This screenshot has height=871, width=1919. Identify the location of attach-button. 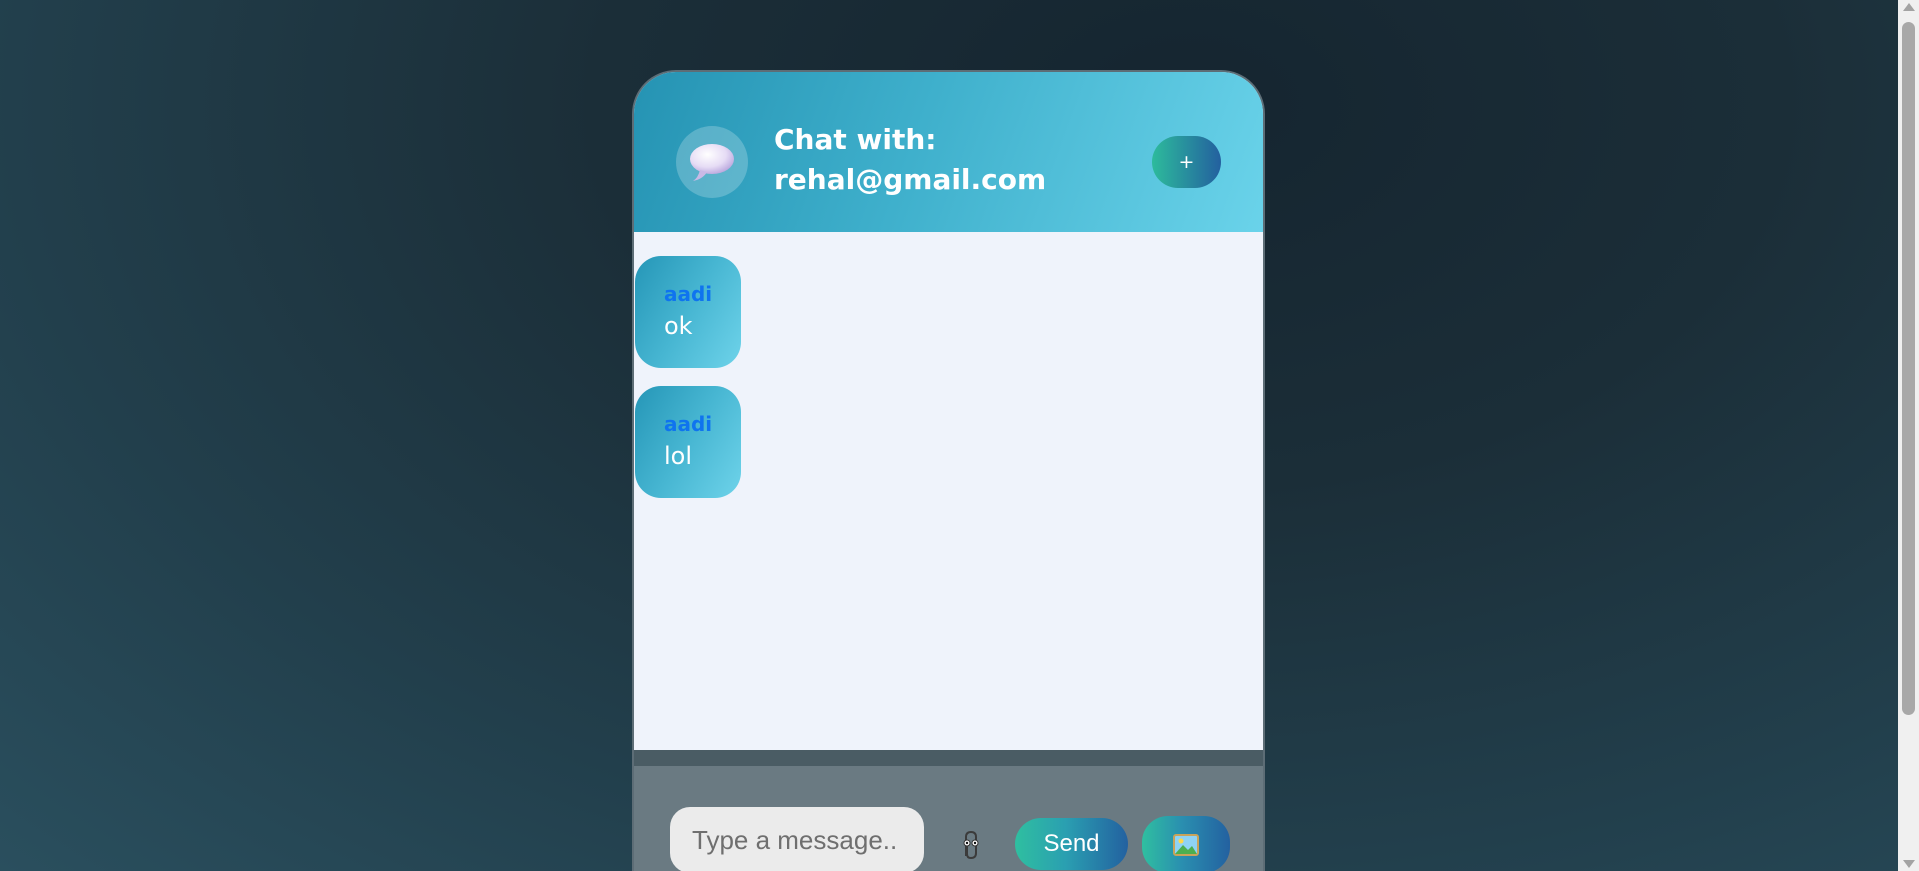
(971, 845).